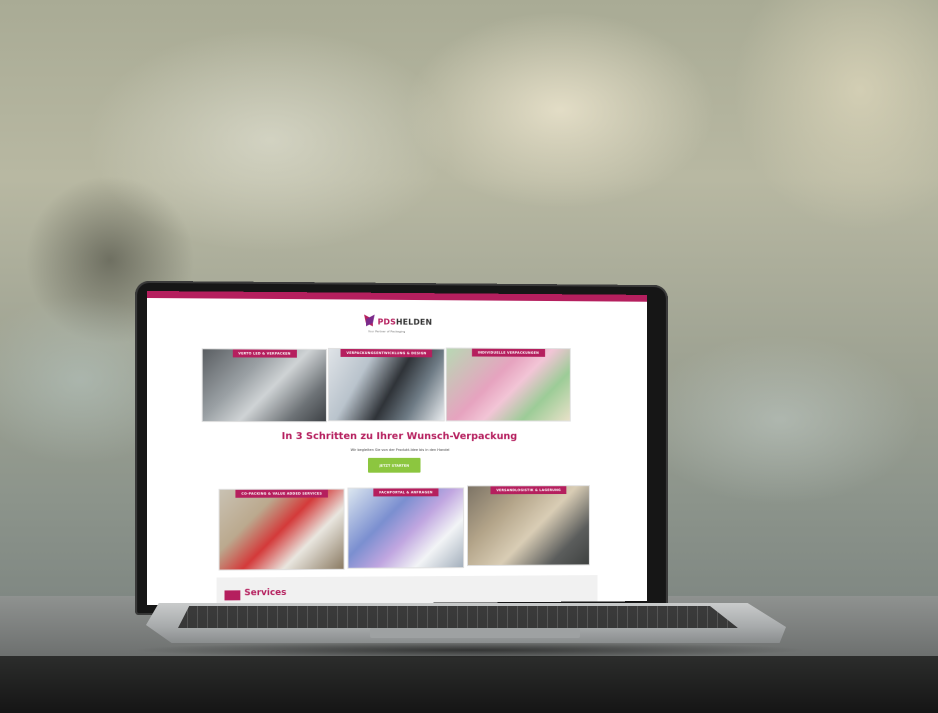 This screenshot has width=938, height=713. I want to click on tile-logistics: VERSANDLOGISTIK & LAGERUNG, so click(528, 525).